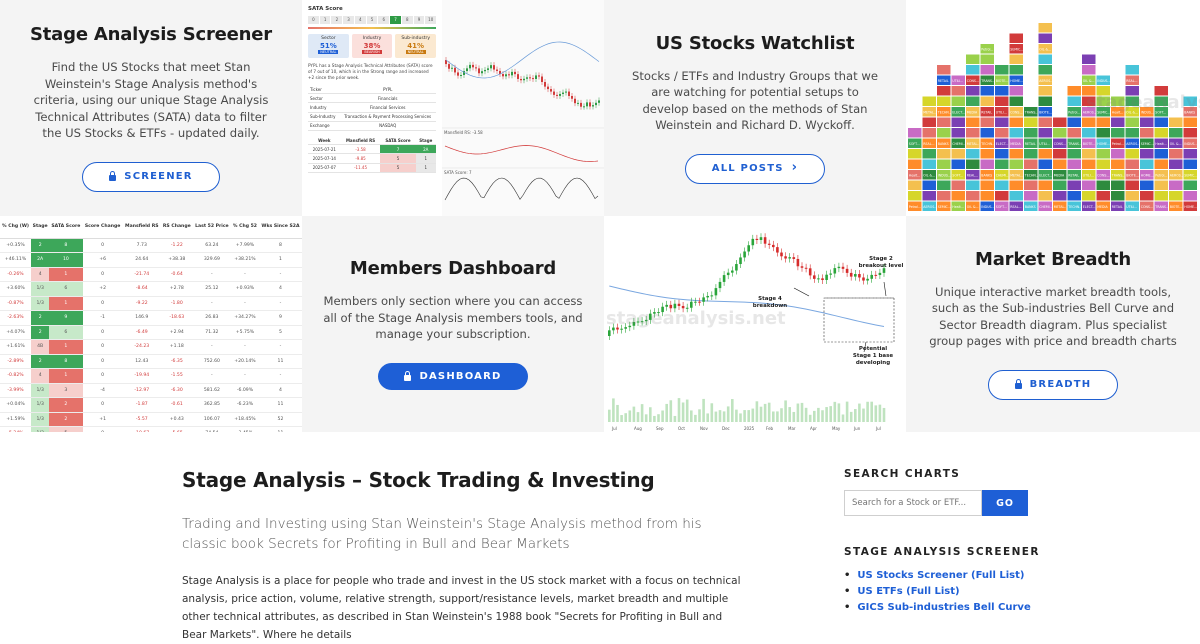 This screenshot has width=1200, height=644. What do you see at coordinates (337, 20) in the screenshot?
I see `sata-scale-step: 2` at bounding box center [337, 20].